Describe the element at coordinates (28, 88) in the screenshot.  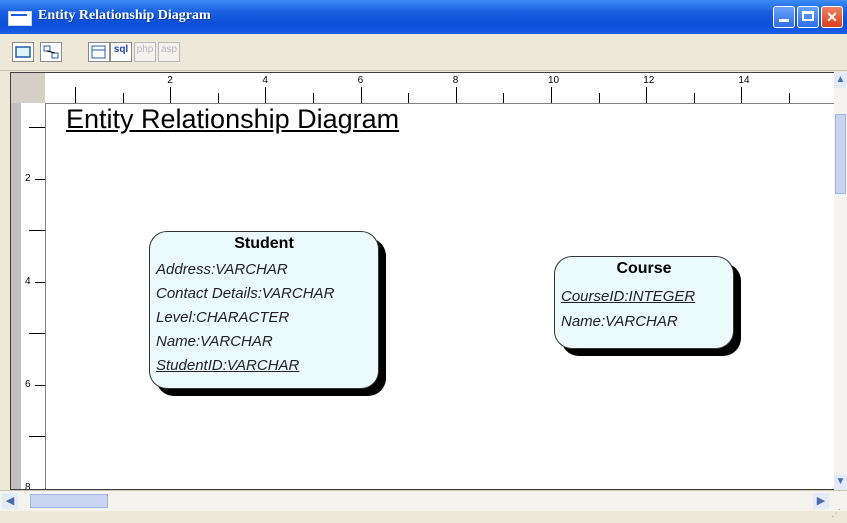
I see `ruler-corner` at that location.